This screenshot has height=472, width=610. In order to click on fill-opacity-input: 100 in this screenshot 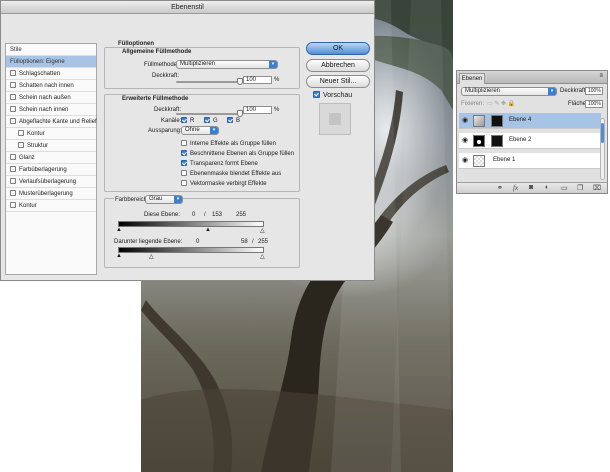, I will do `click(257, 110)`.